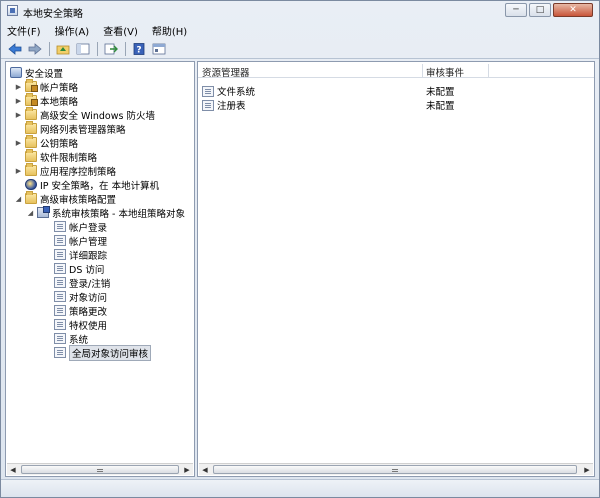  I want to click on column-header-audit-events: 审核事件, so click(445, 72).